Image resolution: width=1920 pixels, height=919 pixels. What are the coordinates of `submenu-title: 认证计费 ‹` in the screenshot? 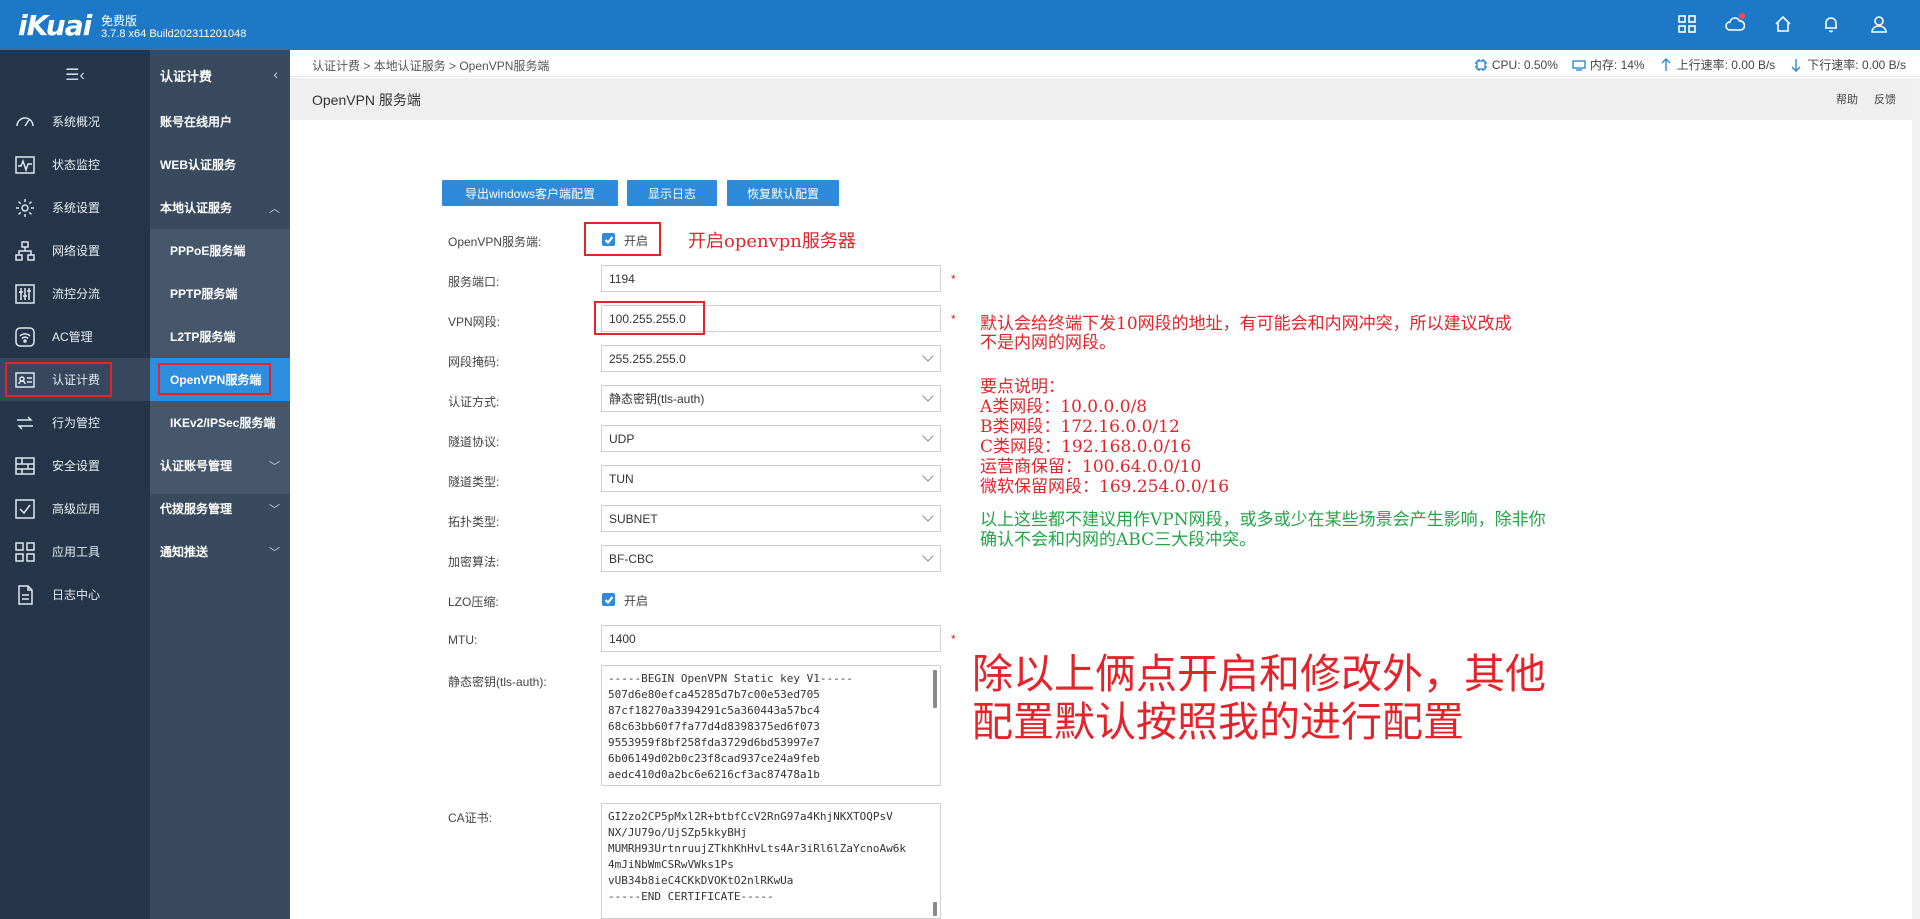 It's located at (220, 75).